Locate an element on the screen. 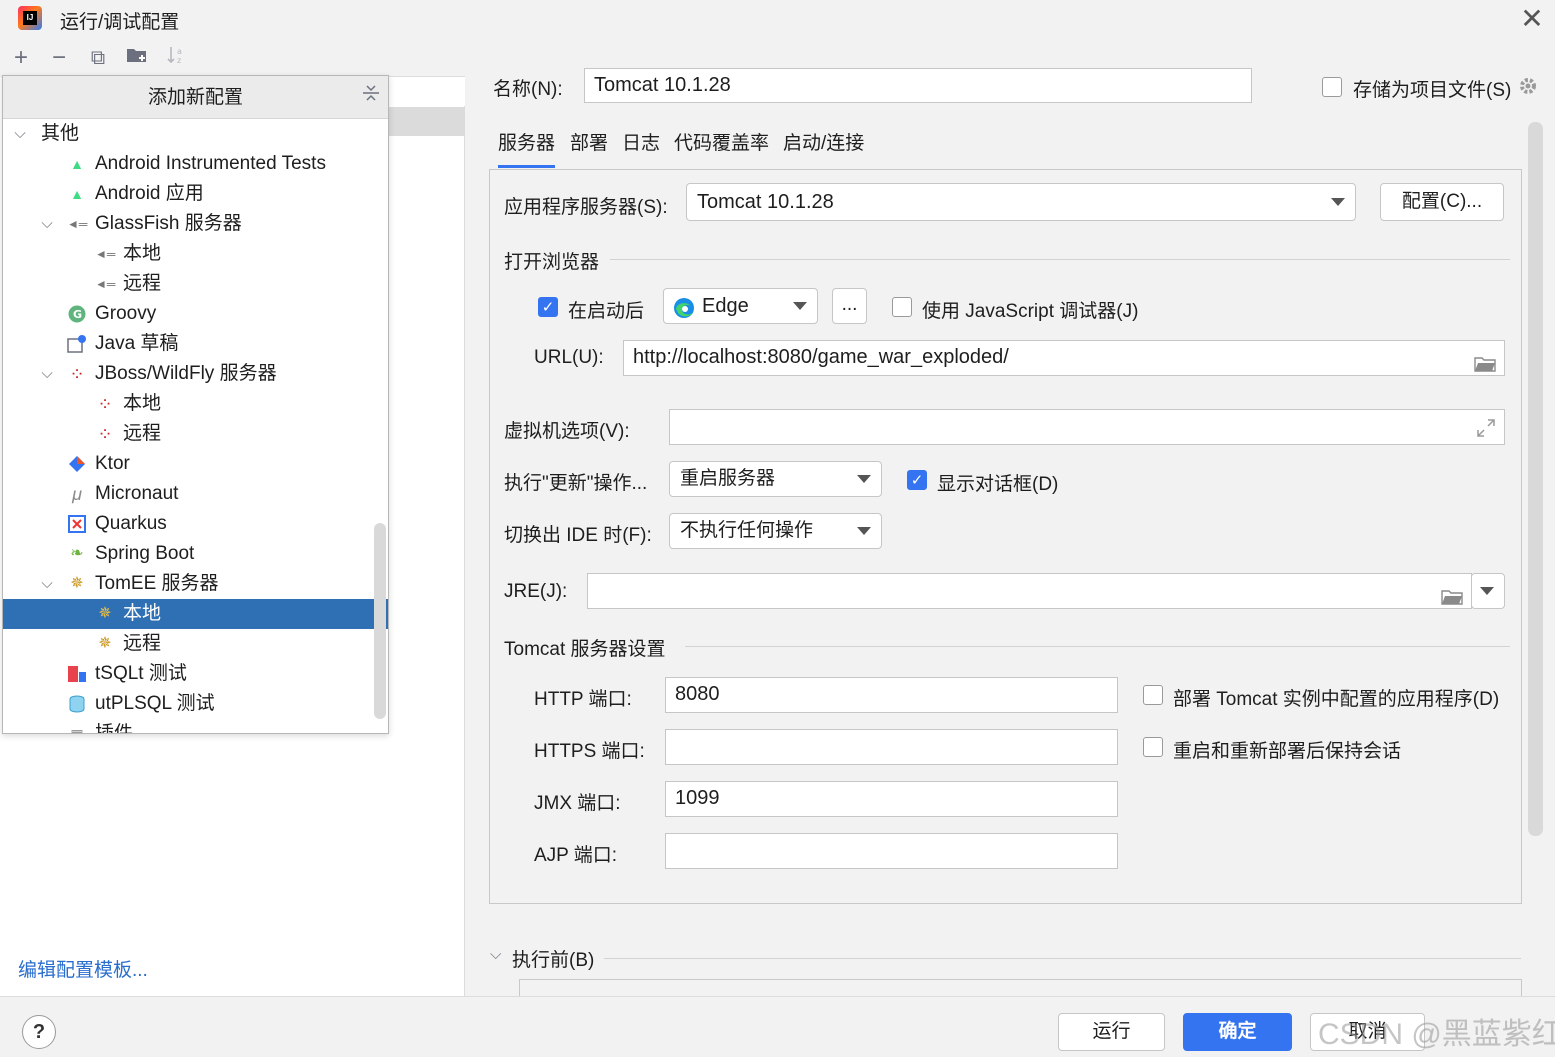 This screenshot has height=1057, width=1555. tree-item-jboss-local: ⁘ 本地 is located at coordinates (188, 404).